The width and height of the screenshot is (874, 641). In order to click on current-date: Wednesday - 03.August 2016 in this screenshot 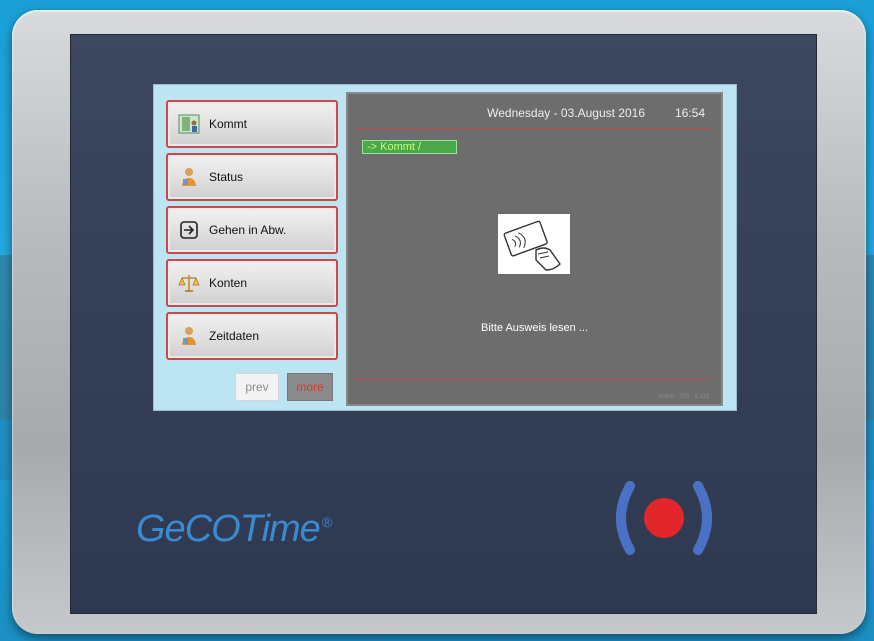, I will do `click(566, 113)`.